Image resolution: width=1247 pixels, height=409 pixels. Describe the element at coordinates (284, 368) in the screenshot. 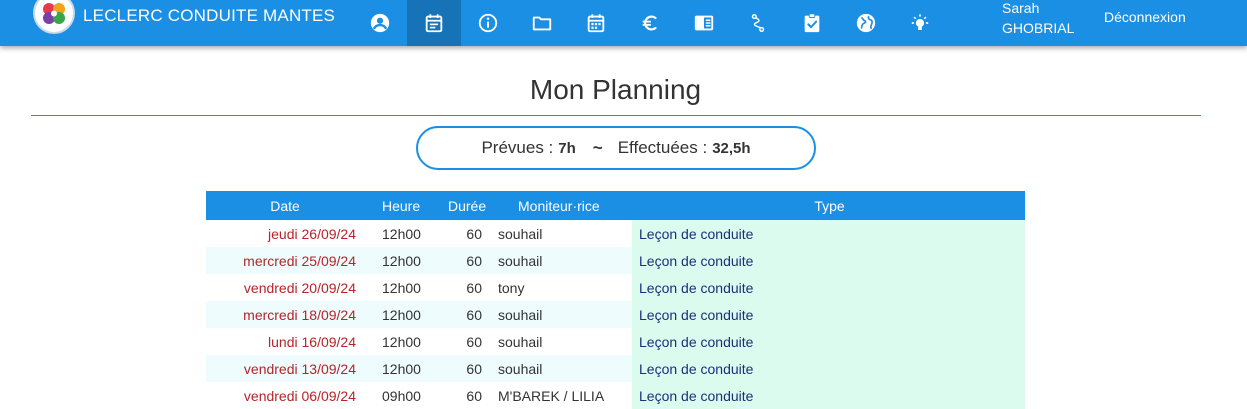

I see `cell-date: vendredi 13/09/24` at that location.